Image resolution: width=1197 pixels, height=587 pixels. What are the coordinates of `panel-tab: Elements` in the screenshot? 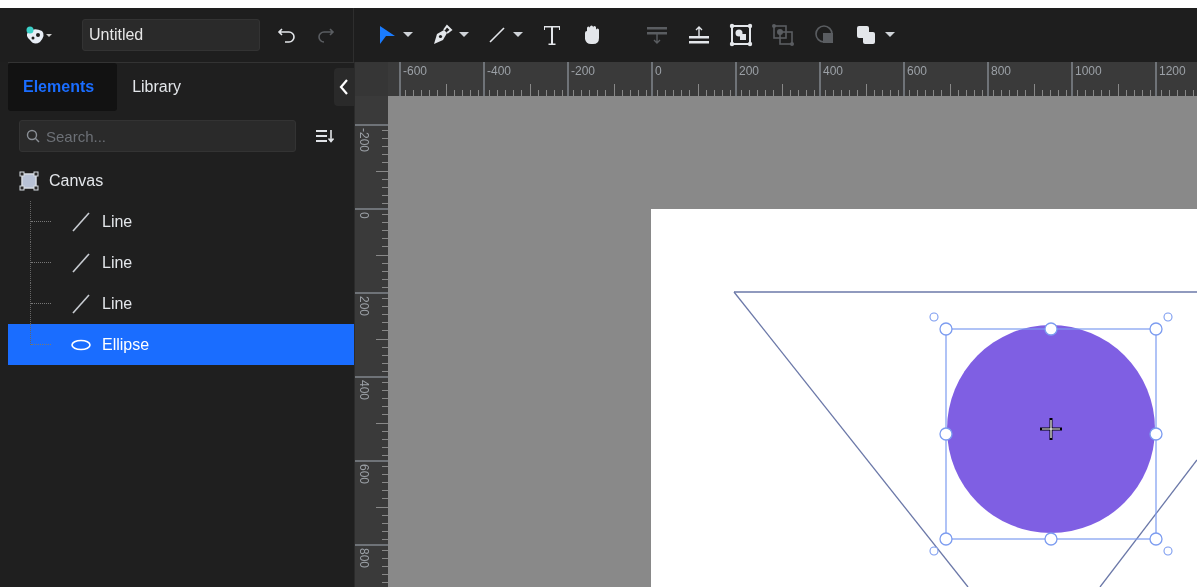 It's located at (63, 87).